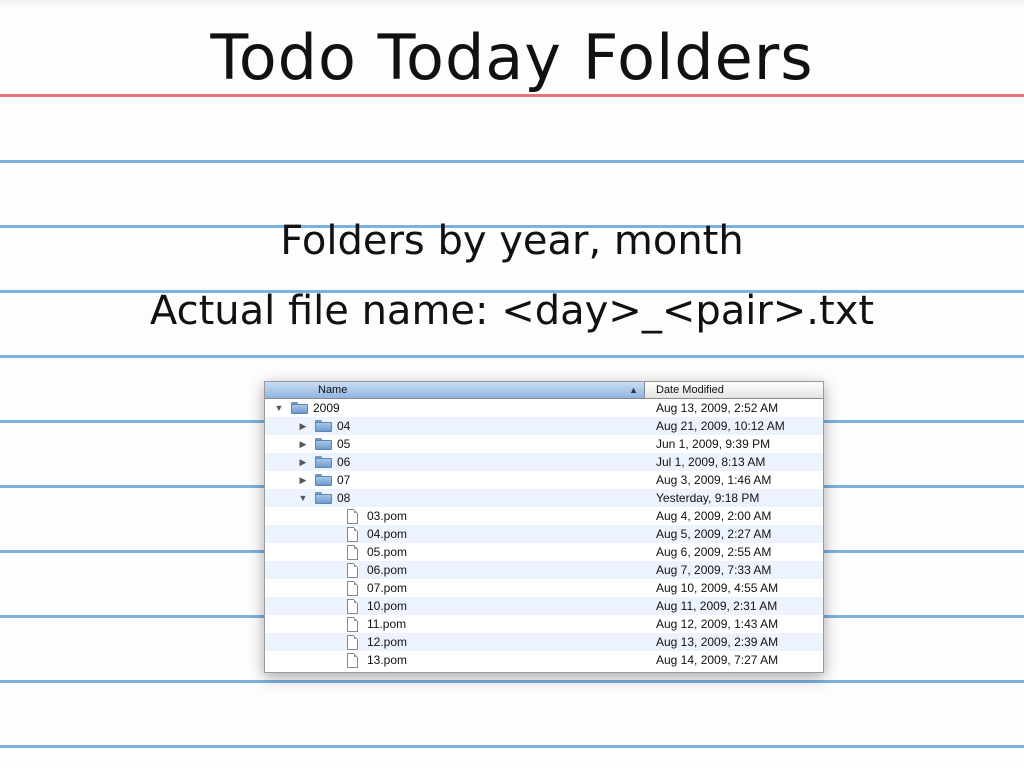  What do you see at coordinates (455, 552) in the screenshot?
I see `name-cell: 05.pom` at bounding box center [455, 552].